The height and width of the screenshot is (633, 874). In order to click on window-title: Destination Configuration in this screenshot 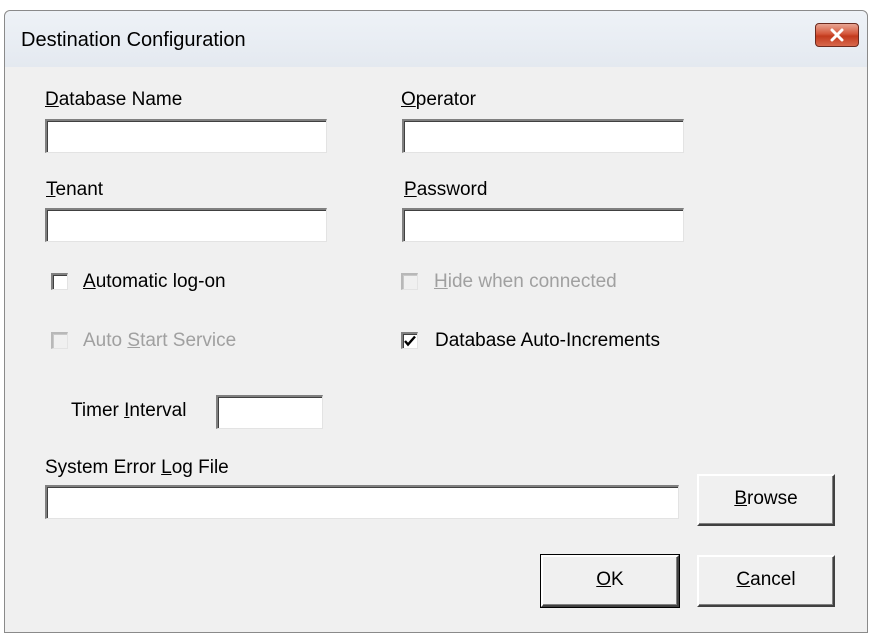, I will do `click(133, 40)`.